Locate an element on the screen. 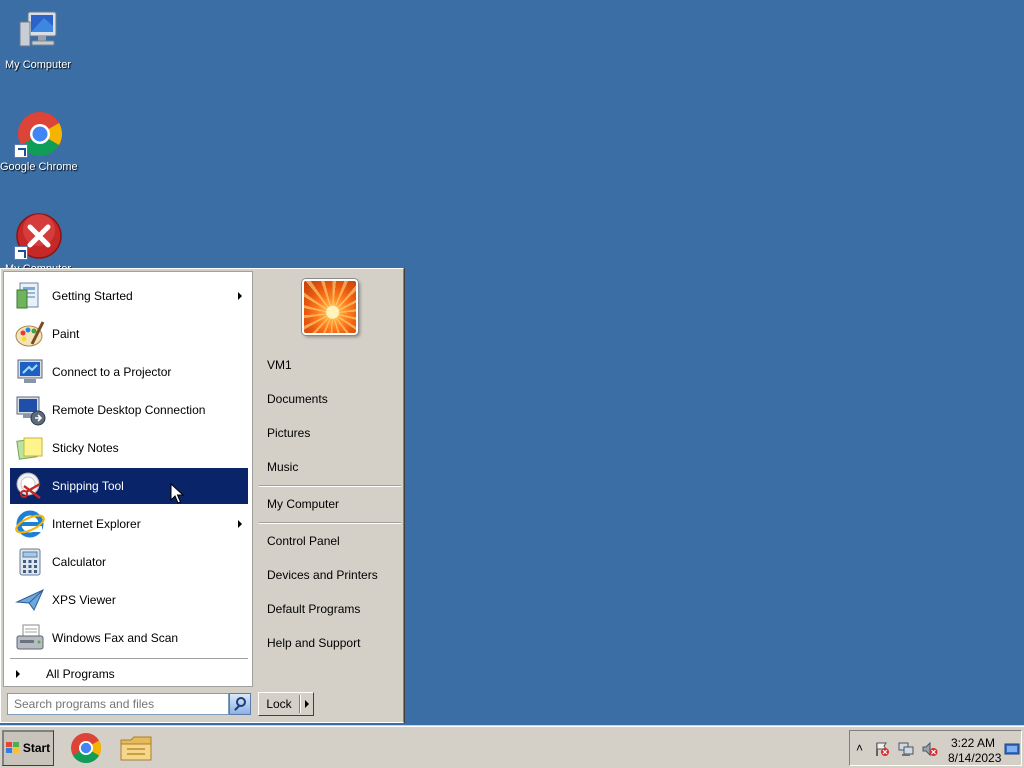  lock-button-label: Lock is located at coordinates (279, 704).